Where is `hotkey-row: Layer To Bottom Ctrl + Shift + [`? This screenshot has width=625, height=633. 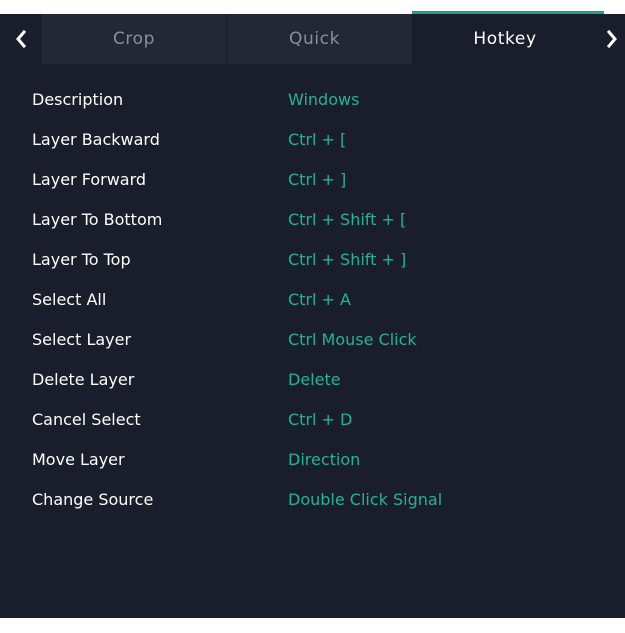 hotkey-row: Layer To Bottom Ctrl + Shift + [ is located at coordinates (312, 220).